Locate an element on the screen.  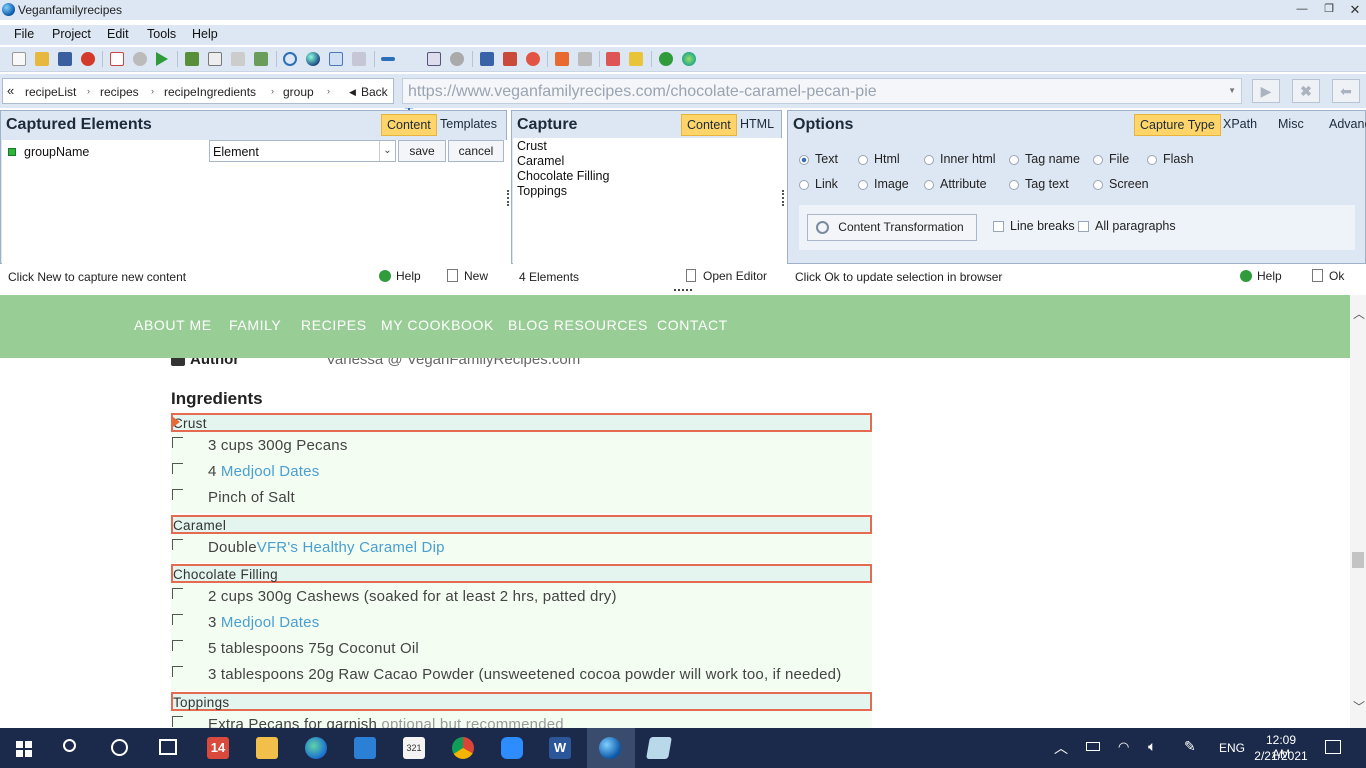
clock-date: 2/21/2021 is located at coordinates (1281, 756).